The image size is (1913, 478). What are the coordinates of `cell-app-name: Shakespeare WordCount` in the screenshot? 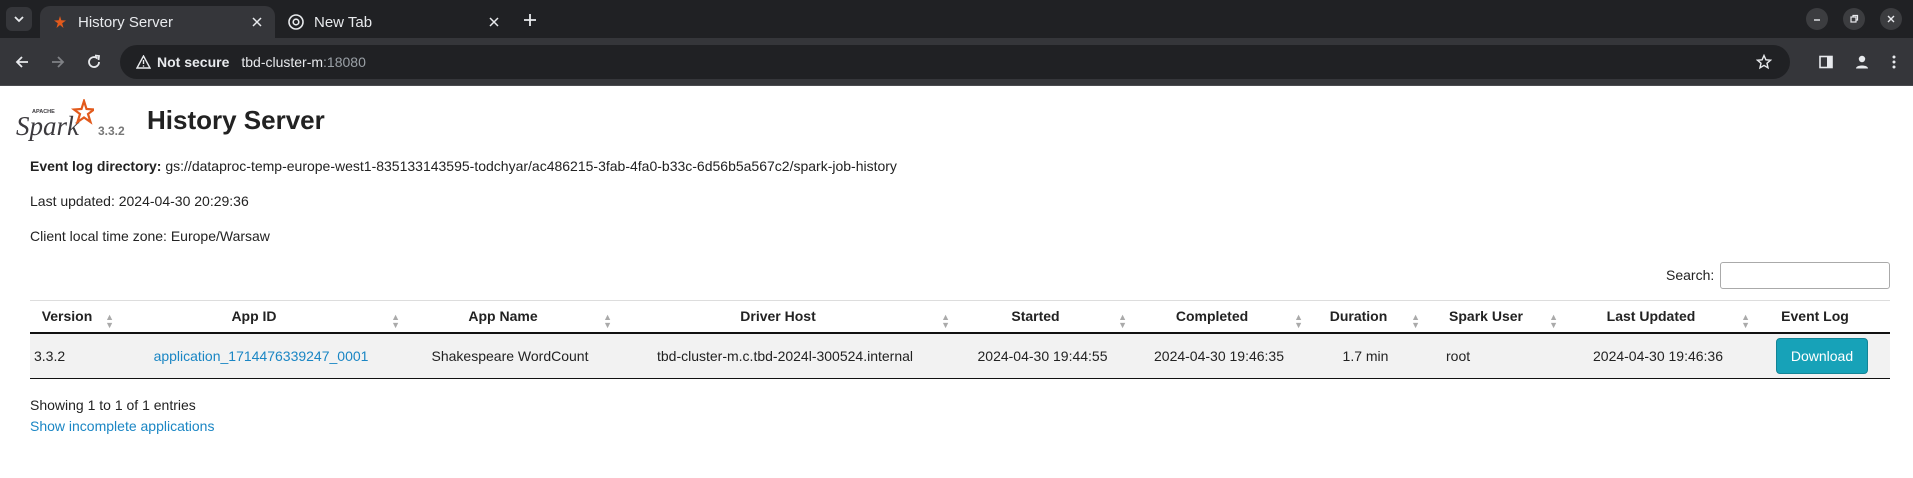 It's located at (510, 355).